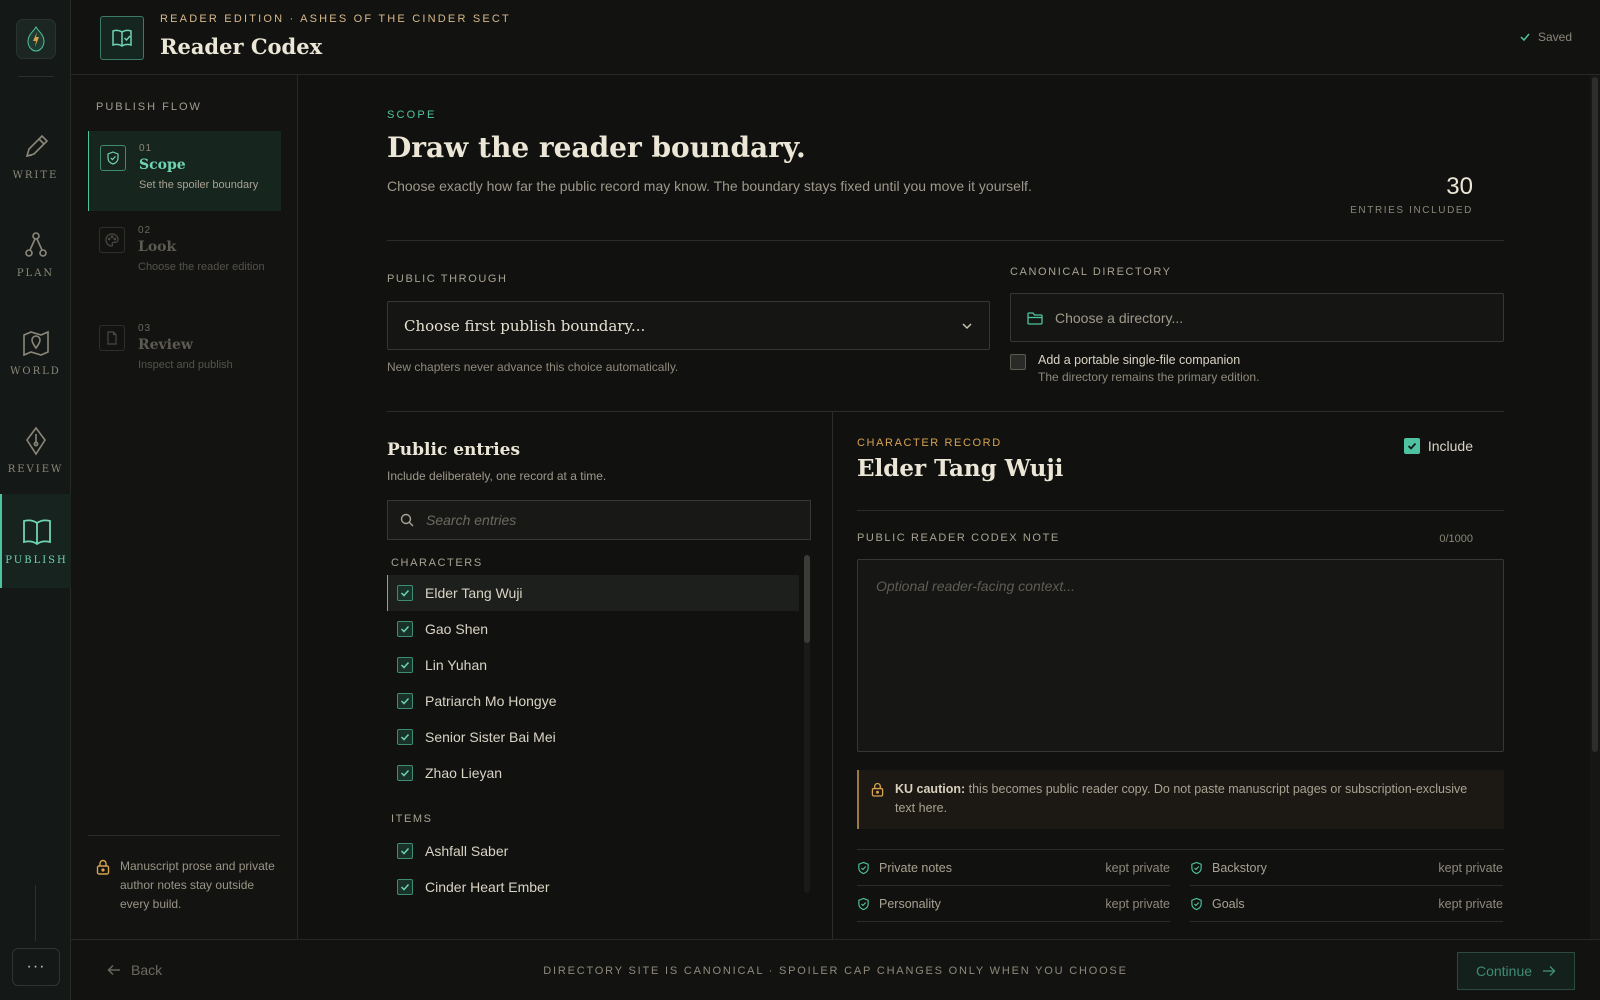 The width and height of the screenshot is (1600, 1000). I want to click on document-icon, so click(112, 338).